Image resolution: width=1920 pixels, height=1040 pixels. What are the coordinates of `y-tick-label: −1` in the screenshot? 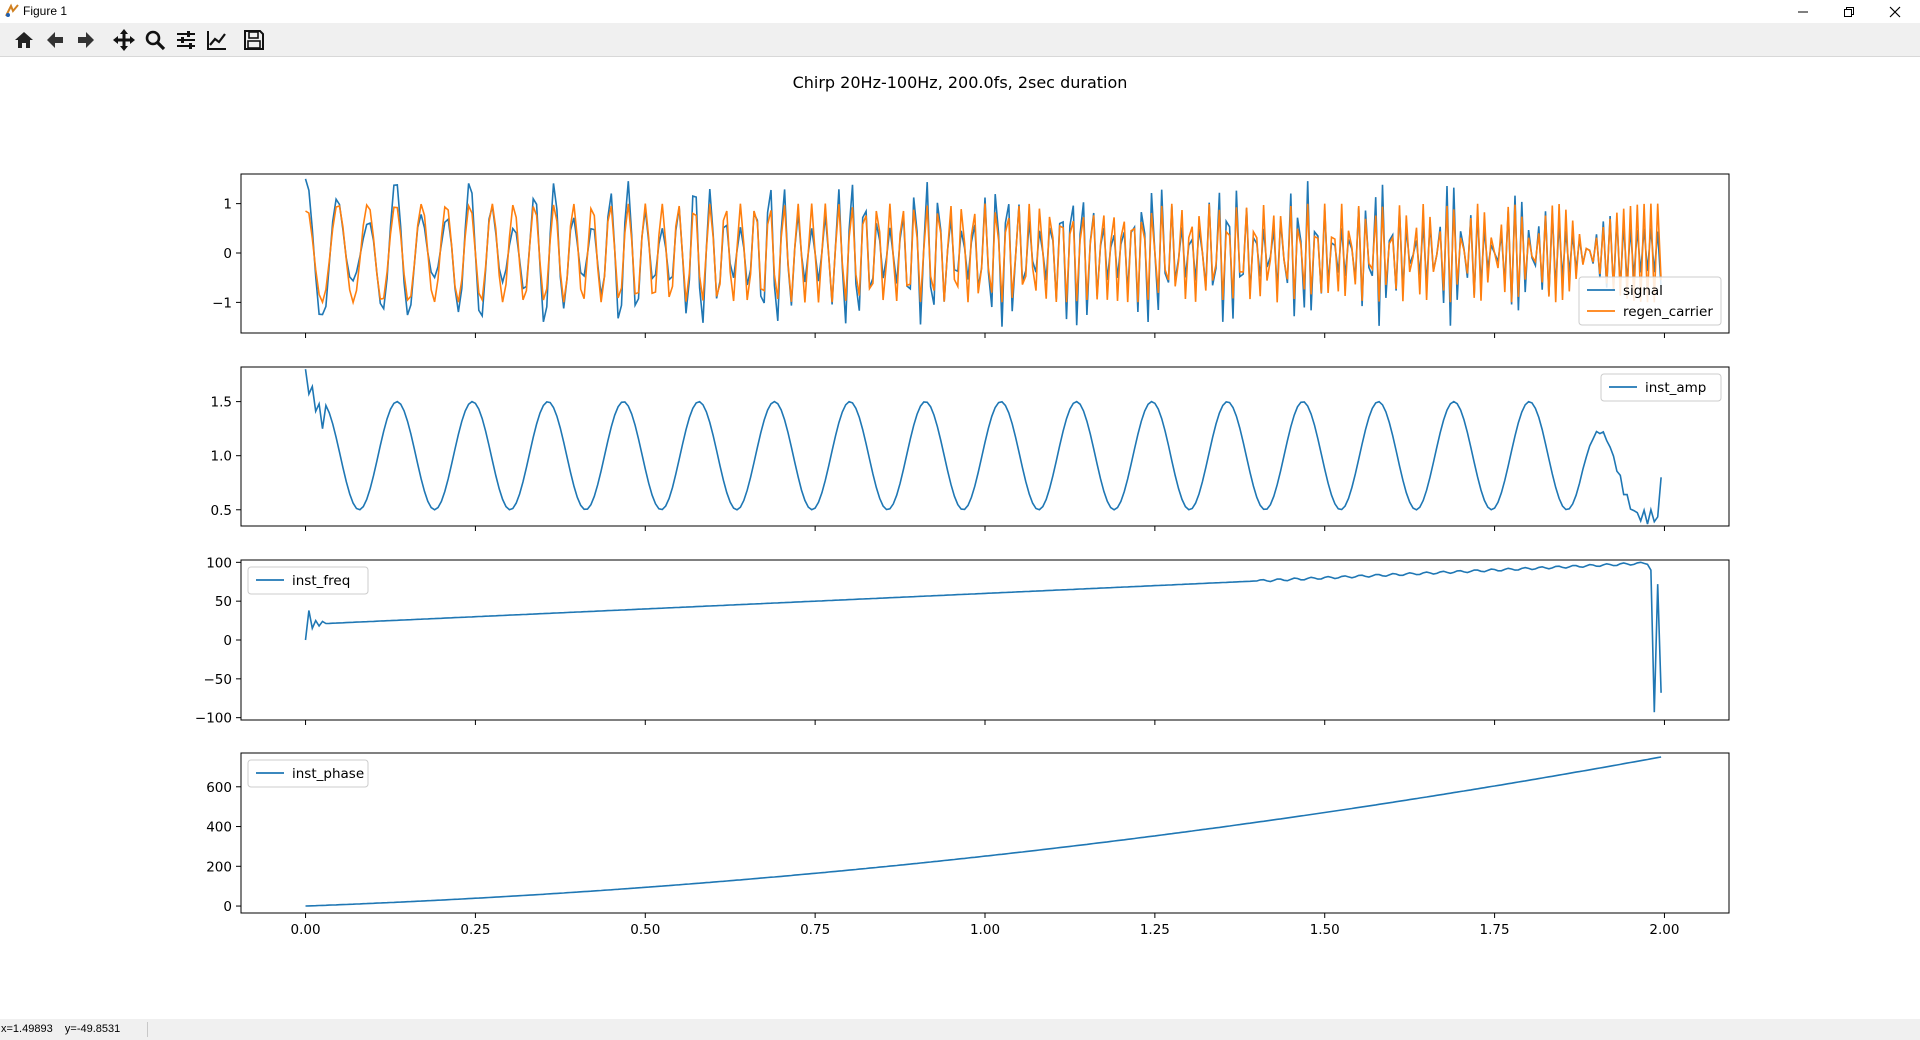 It's located at (222, 303).